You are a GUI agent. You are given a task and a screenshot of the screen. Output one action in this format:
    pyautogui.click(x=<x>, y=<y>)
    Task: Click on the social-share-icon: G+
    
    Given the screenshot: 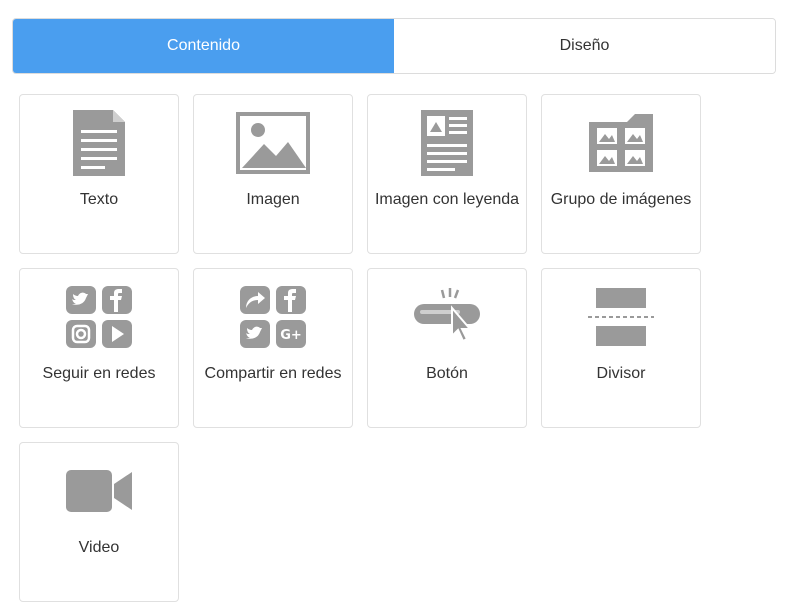 What is the action you would take?
    pyautogui.click(x=273, y=317)
    